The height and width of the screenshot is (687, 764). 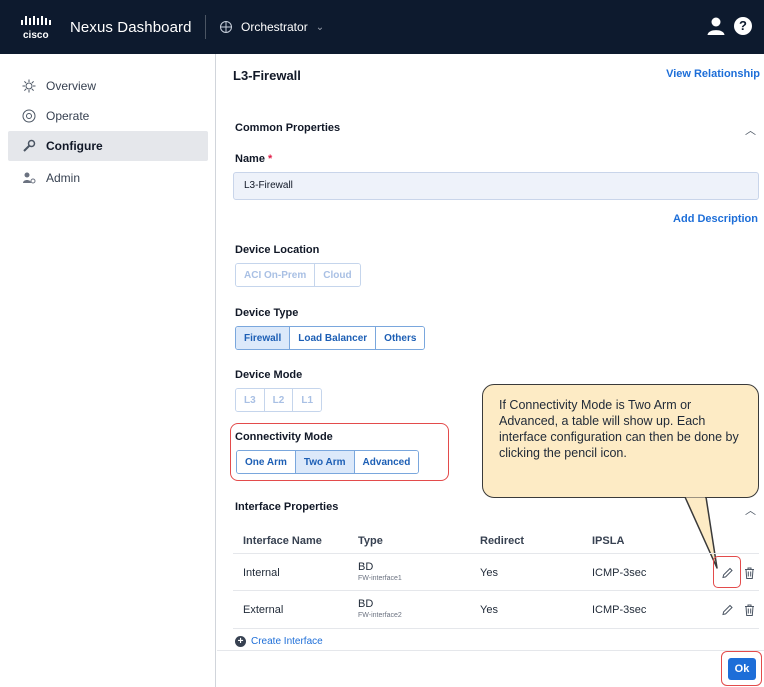 I want to click on view-relationship-link: View Relationship, so click(x=713, y=74).